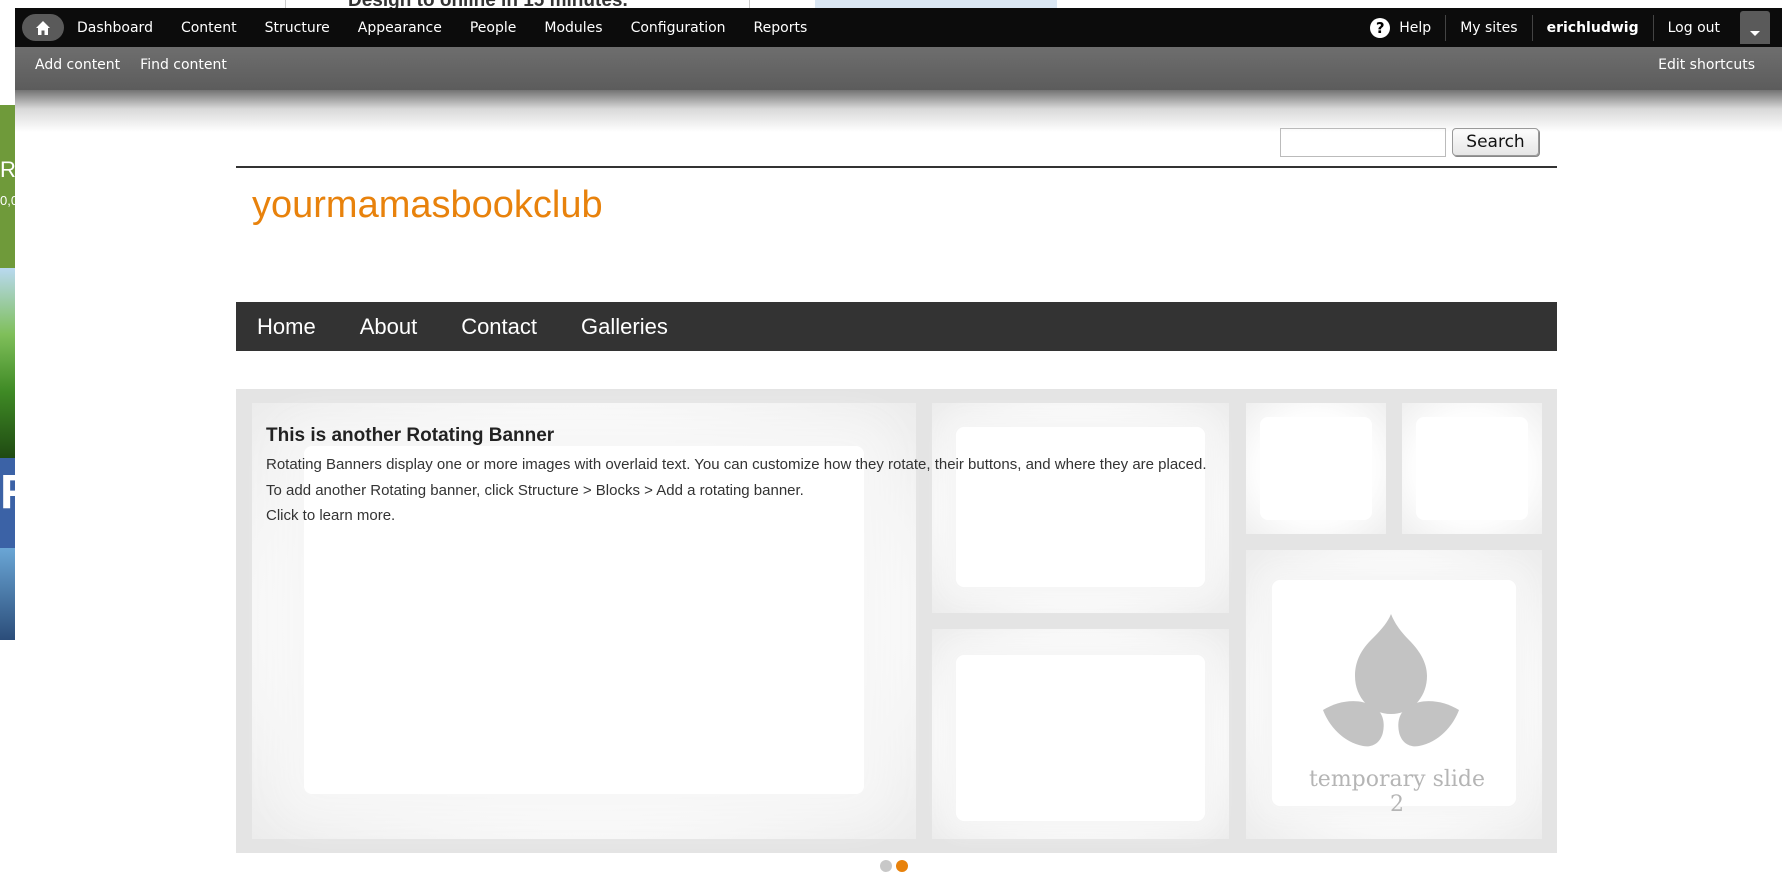  Describe the element at coordinates (493, 28) in the screenshot. I see `menu-people: People` at that location.